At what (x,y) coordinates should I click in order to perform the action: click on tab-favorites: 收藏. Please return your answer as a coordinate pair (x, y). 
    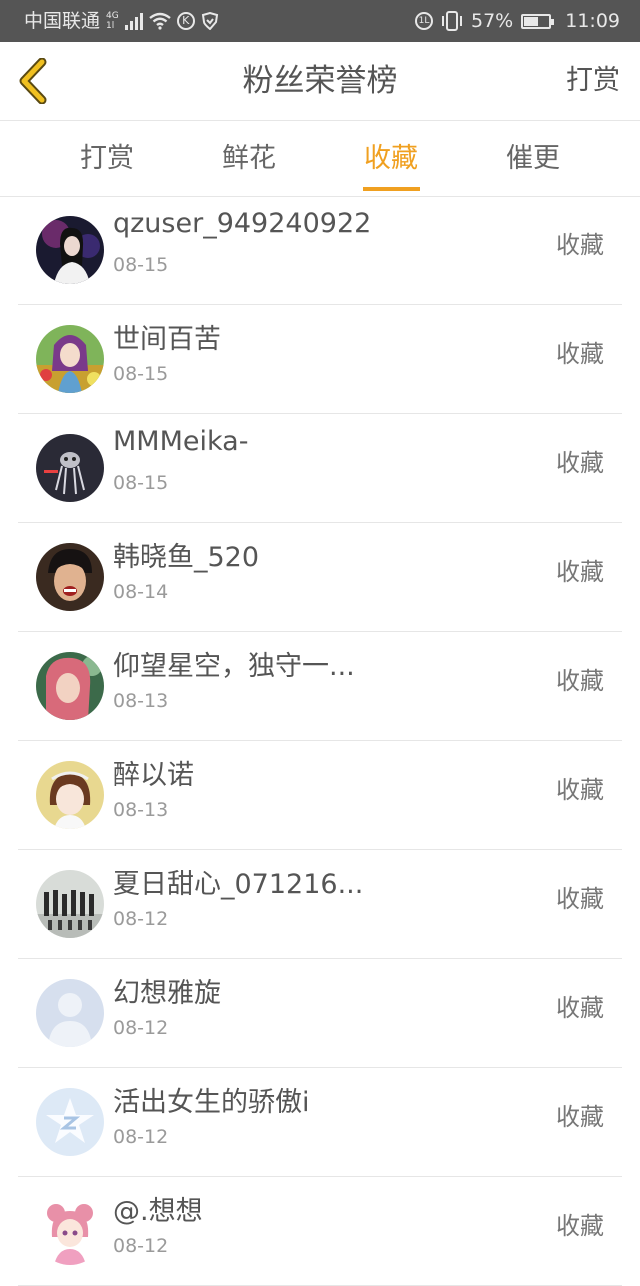
    Looking at the image, I should click on (391, 158).